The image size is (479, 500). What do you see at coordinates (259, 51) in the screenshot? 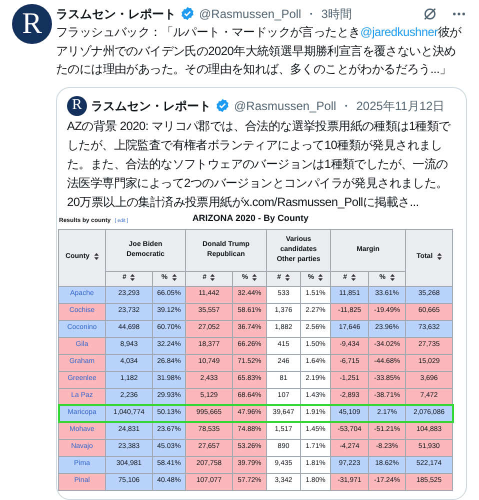
I see `tweet-text: フラッシュバック：「ルパート・マードックが言ったとき@jaredkushner彼がアリゾナ州でのバイデン氏の2020年大統領選早期勝利宣言を覆さないと決めたのには理由があった。その理由を知れば、多くのことがわかるだろう...」` at bounding box center [259, 51].